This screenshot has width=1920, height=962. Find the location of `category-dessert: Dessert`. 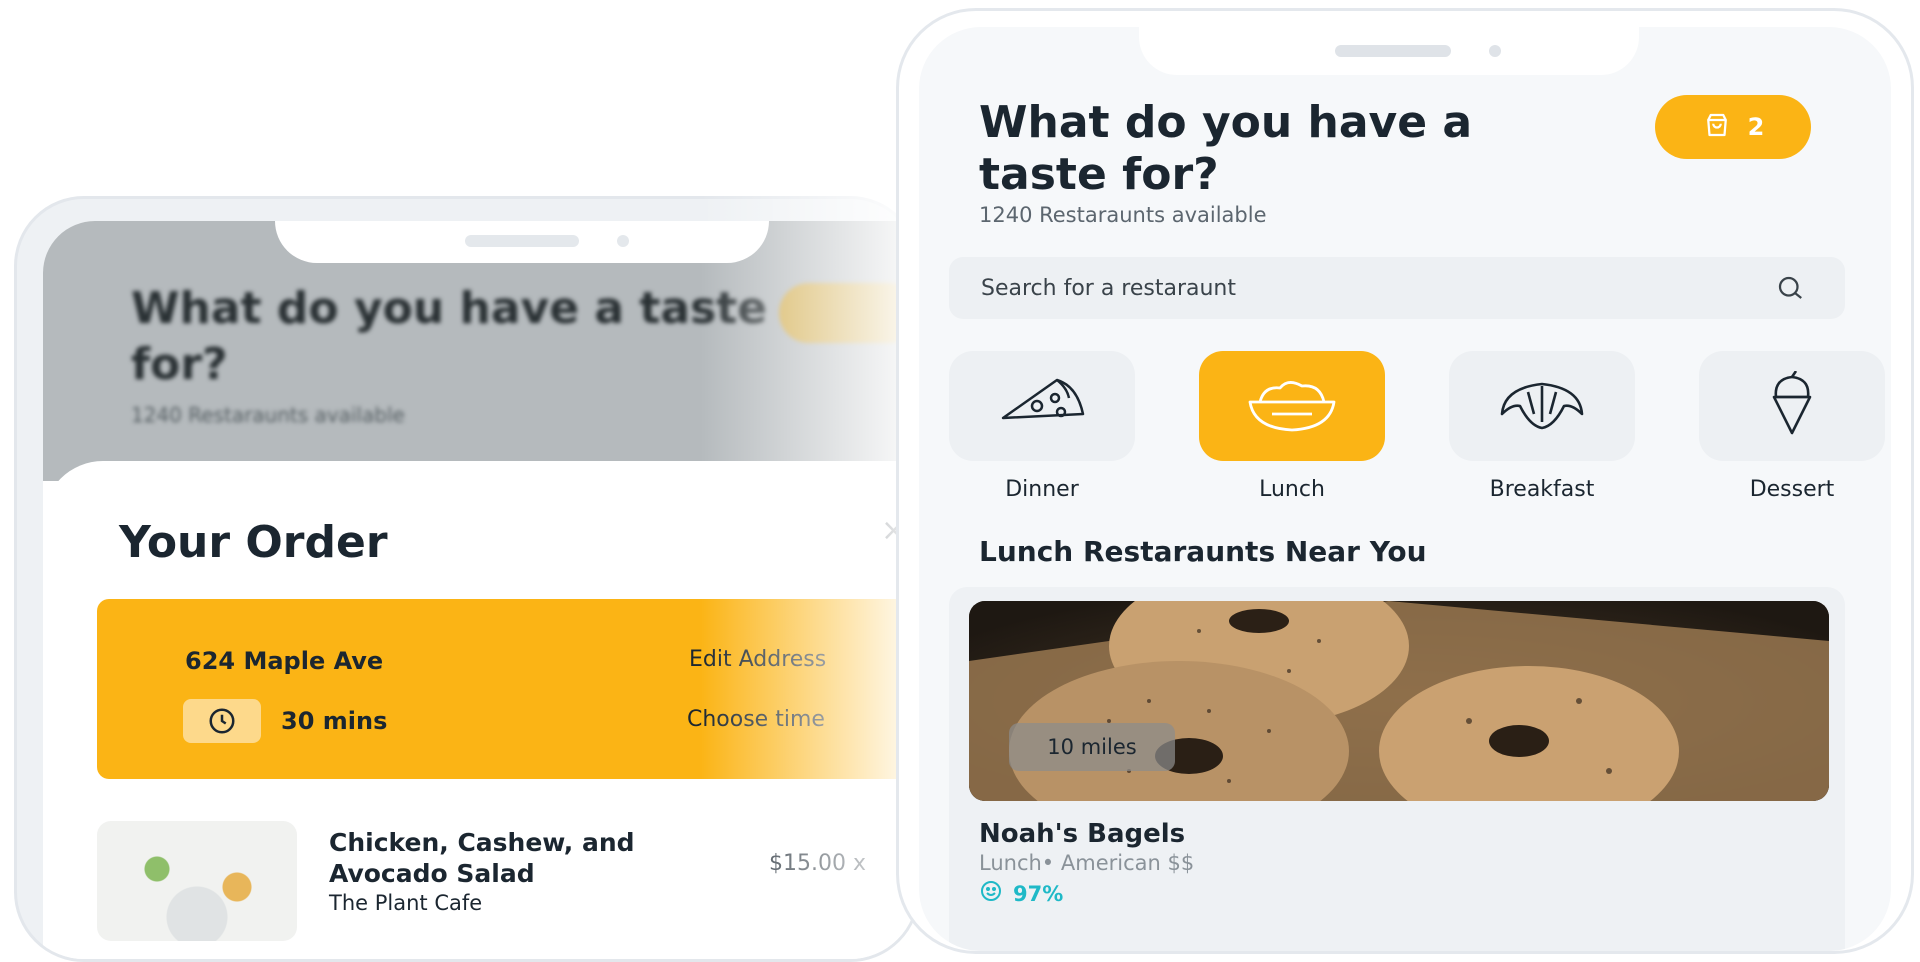

category-dessert: Dessert is located at coordinates (1792, 426).